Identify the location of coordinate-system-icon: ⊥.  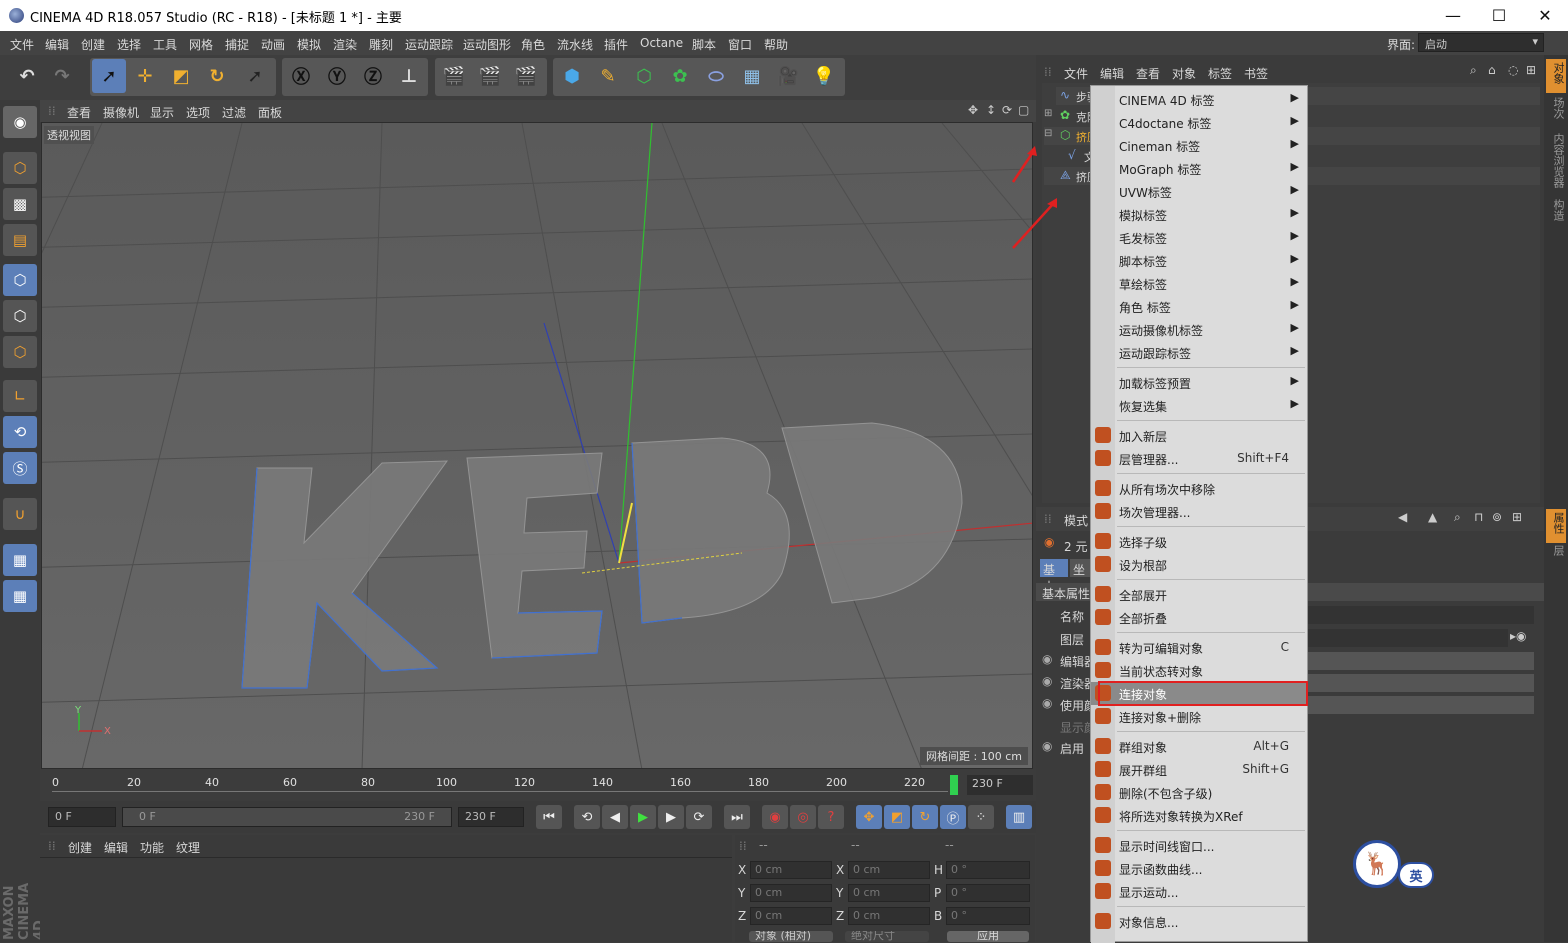
(409, 76).